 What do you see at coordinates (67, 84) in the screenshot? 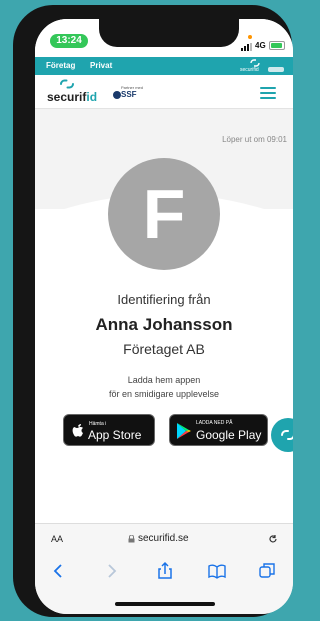
I see `securifid-logo-icon` at bounding box center [67, 84].